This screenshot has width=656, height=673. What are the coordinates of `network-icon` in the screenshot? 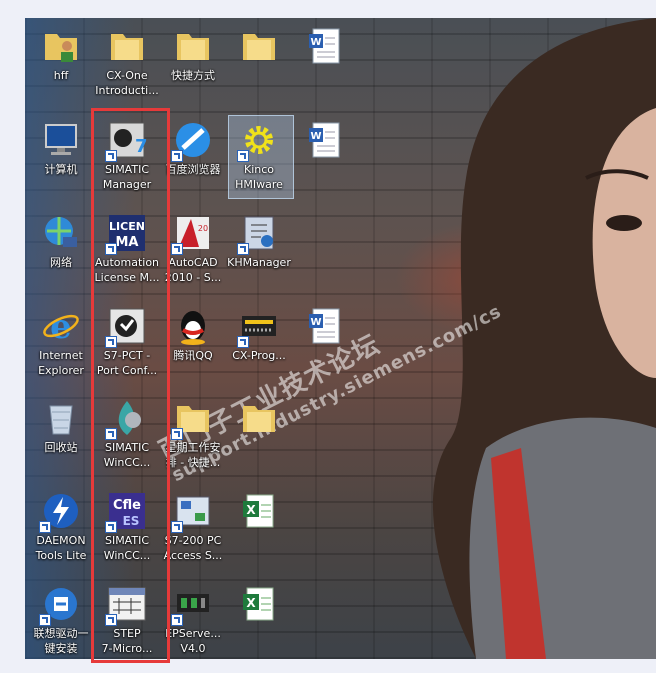 It's located at (61, 232).